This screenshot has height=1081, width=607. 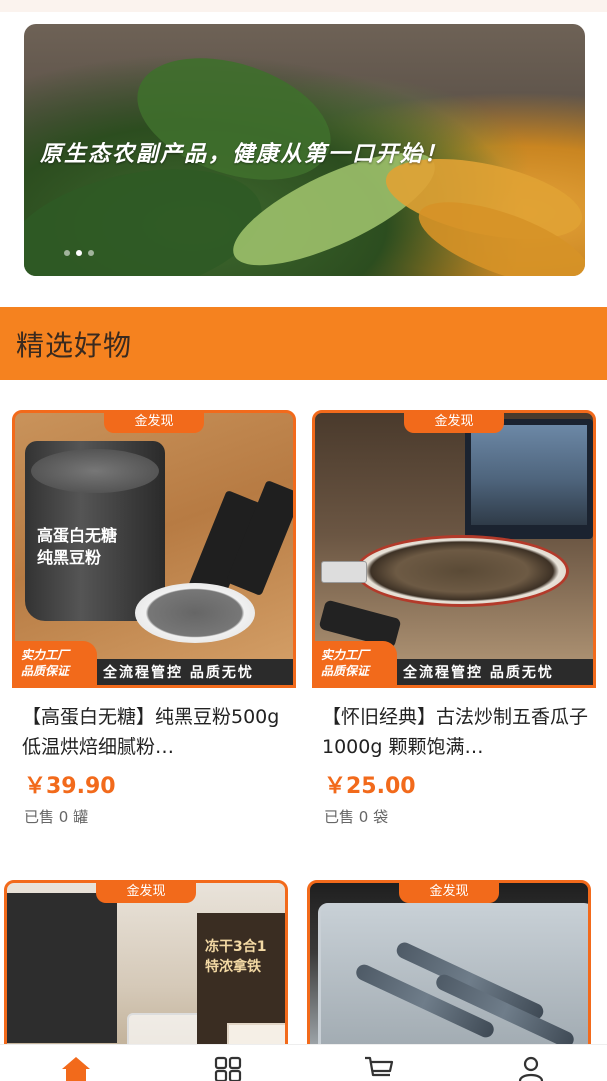 What do you see at coordinates (531, 1068) in the screenshot?
I see `profile-icon` at bounding box center [531, 1068].